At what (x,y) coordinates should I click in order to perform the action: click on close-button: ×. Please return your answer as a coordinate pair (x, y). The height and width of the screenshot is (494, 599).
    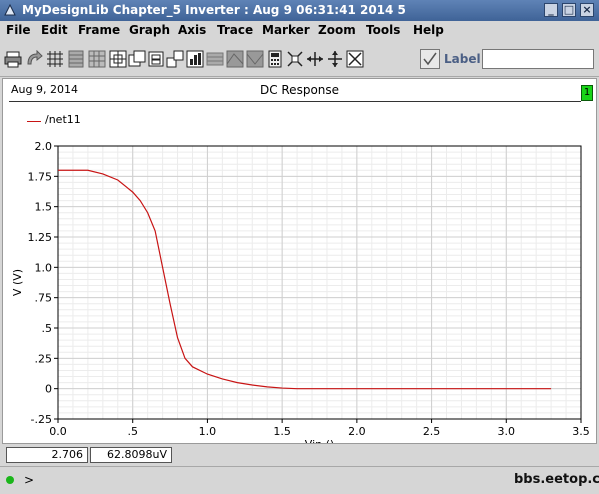
    Looking at the image, I should click on (587, 10).